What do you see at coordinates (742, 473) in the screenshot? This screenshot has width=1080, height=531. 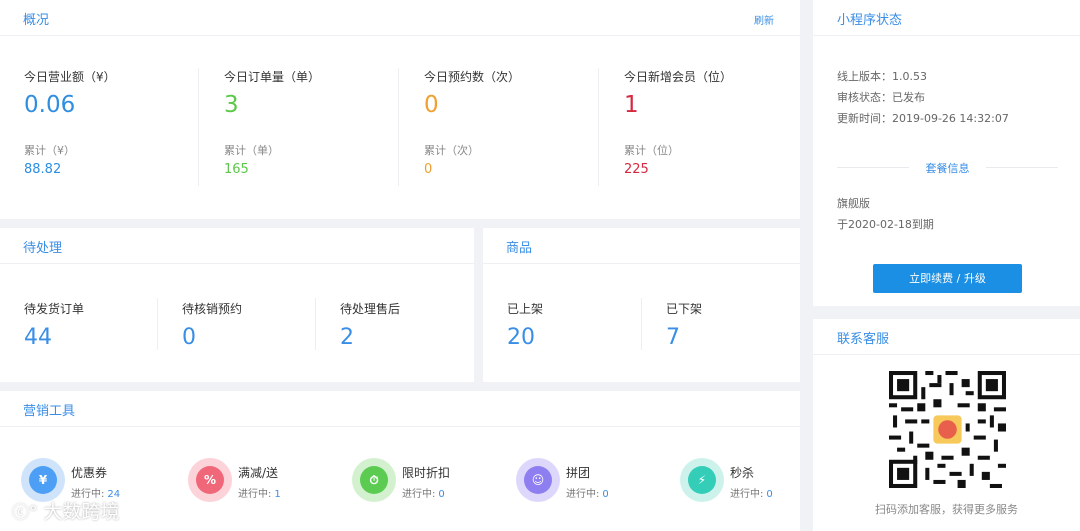 I see `tool-name: 秒杀` at bounding box center [742, 473].